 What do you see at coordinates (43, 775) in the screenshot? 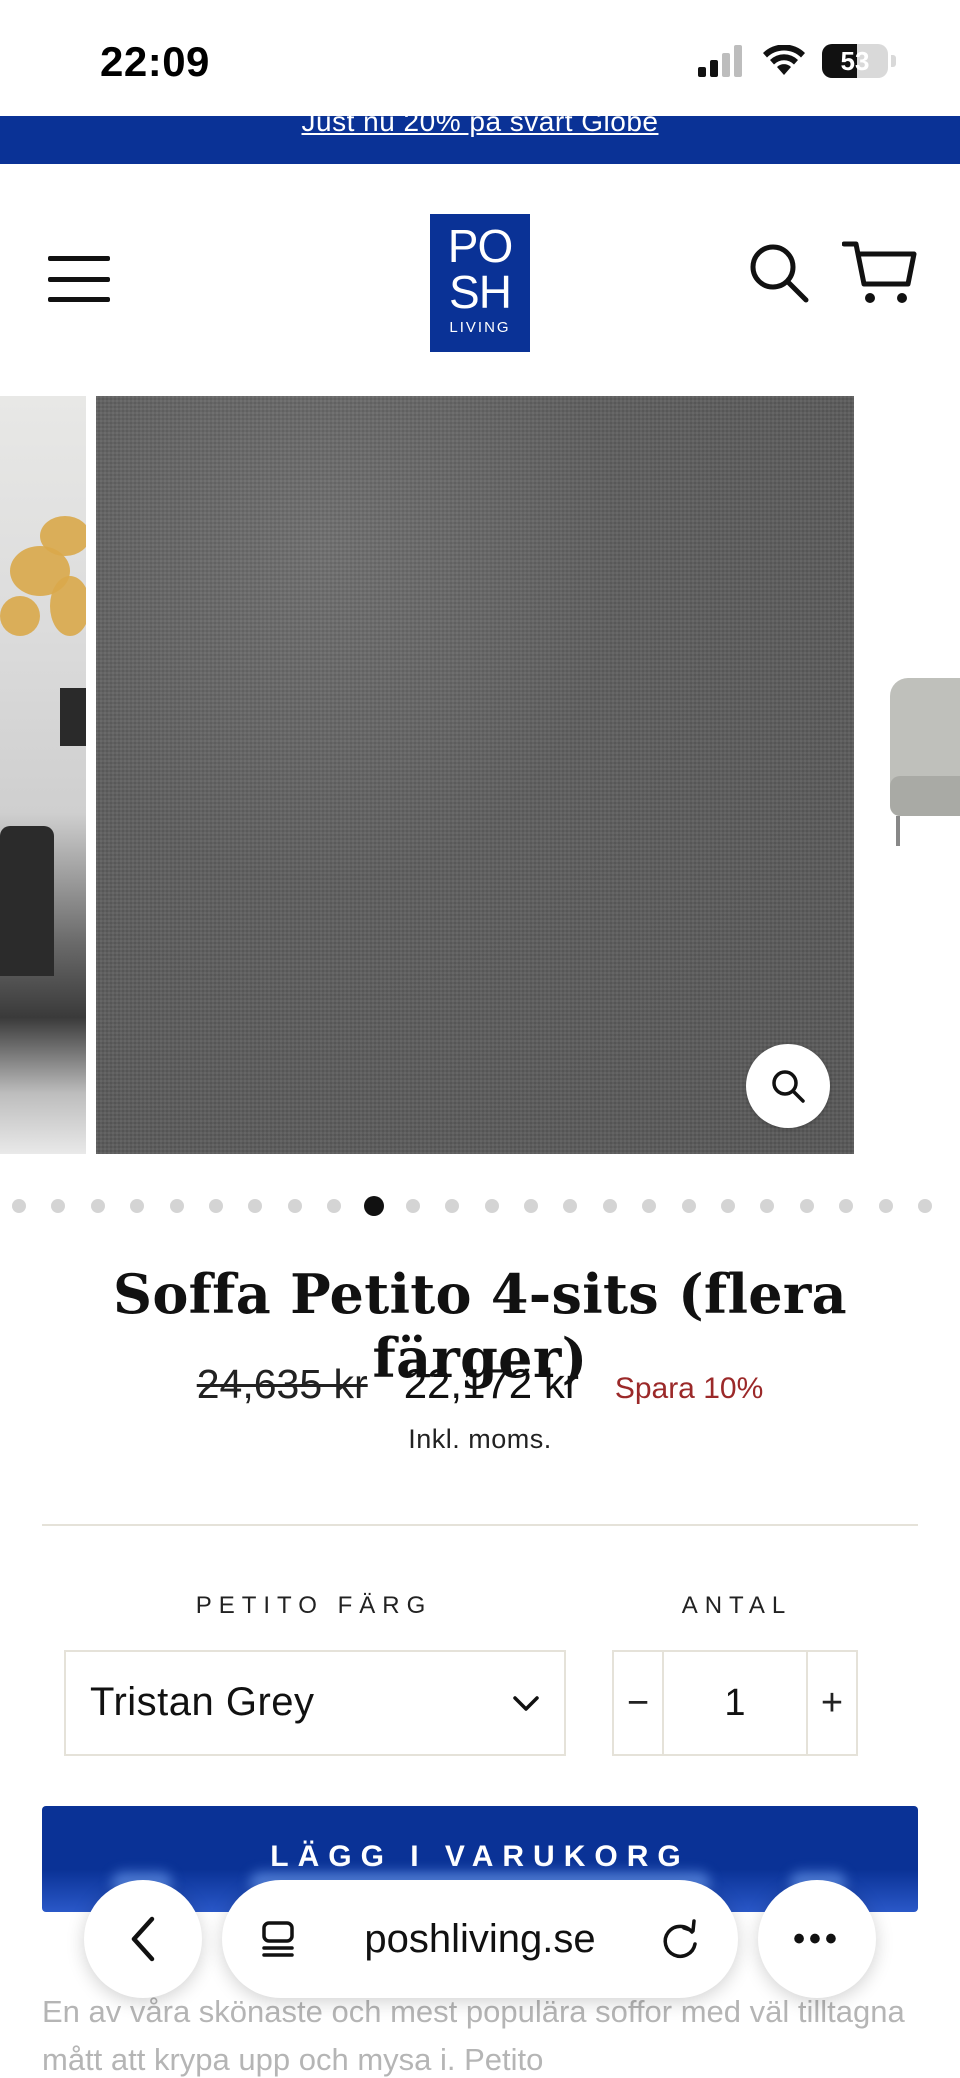
I see `gallery-slide-previous` at bounding box center [43, 775].